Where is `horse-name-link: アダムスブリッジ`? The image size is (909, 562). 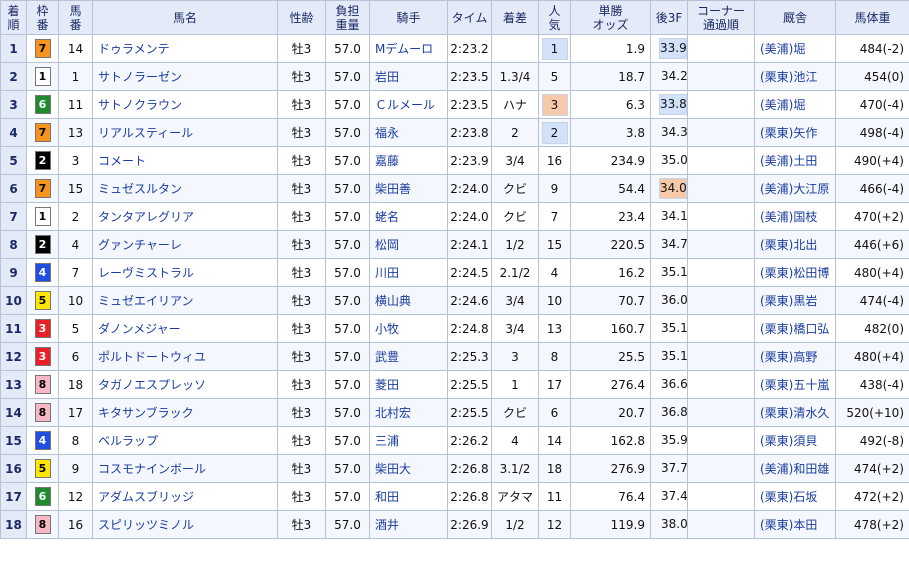
horse-name-link: アダムスブリッジ is located at coordinates (146, 497).